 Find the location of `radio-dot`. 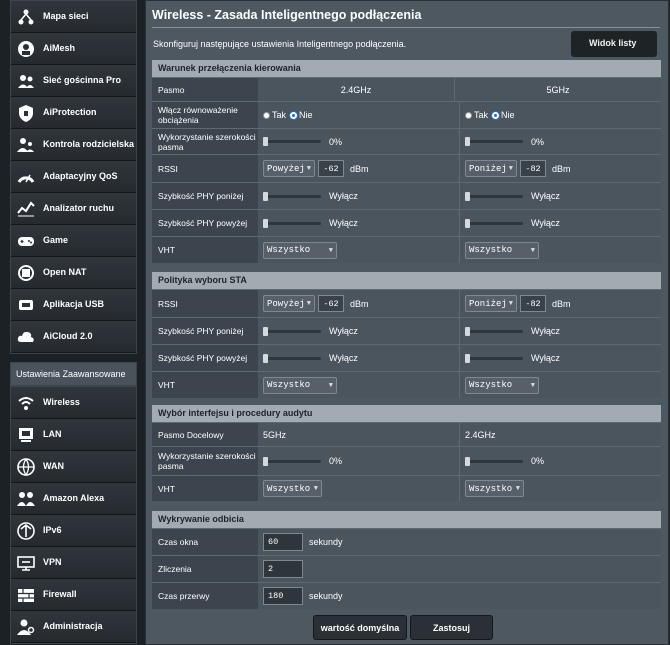

radio-dot is located at coordinates (468, 115).